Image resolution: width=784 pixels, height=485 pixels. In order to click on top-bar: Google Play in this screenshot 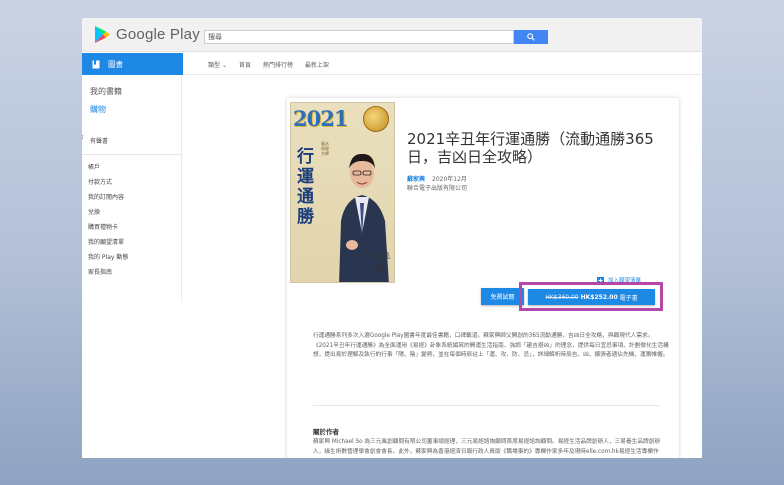, I will do `click(392, 35)`.